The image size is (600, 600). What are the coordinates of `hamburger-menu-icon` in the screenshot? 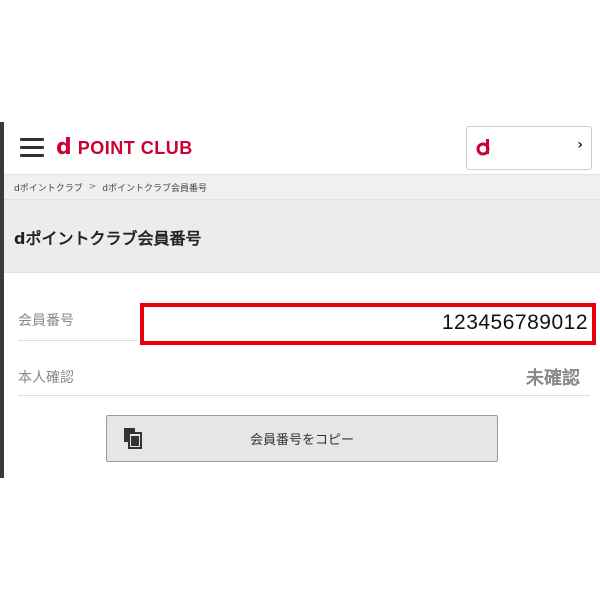 It's located at (32, 147).